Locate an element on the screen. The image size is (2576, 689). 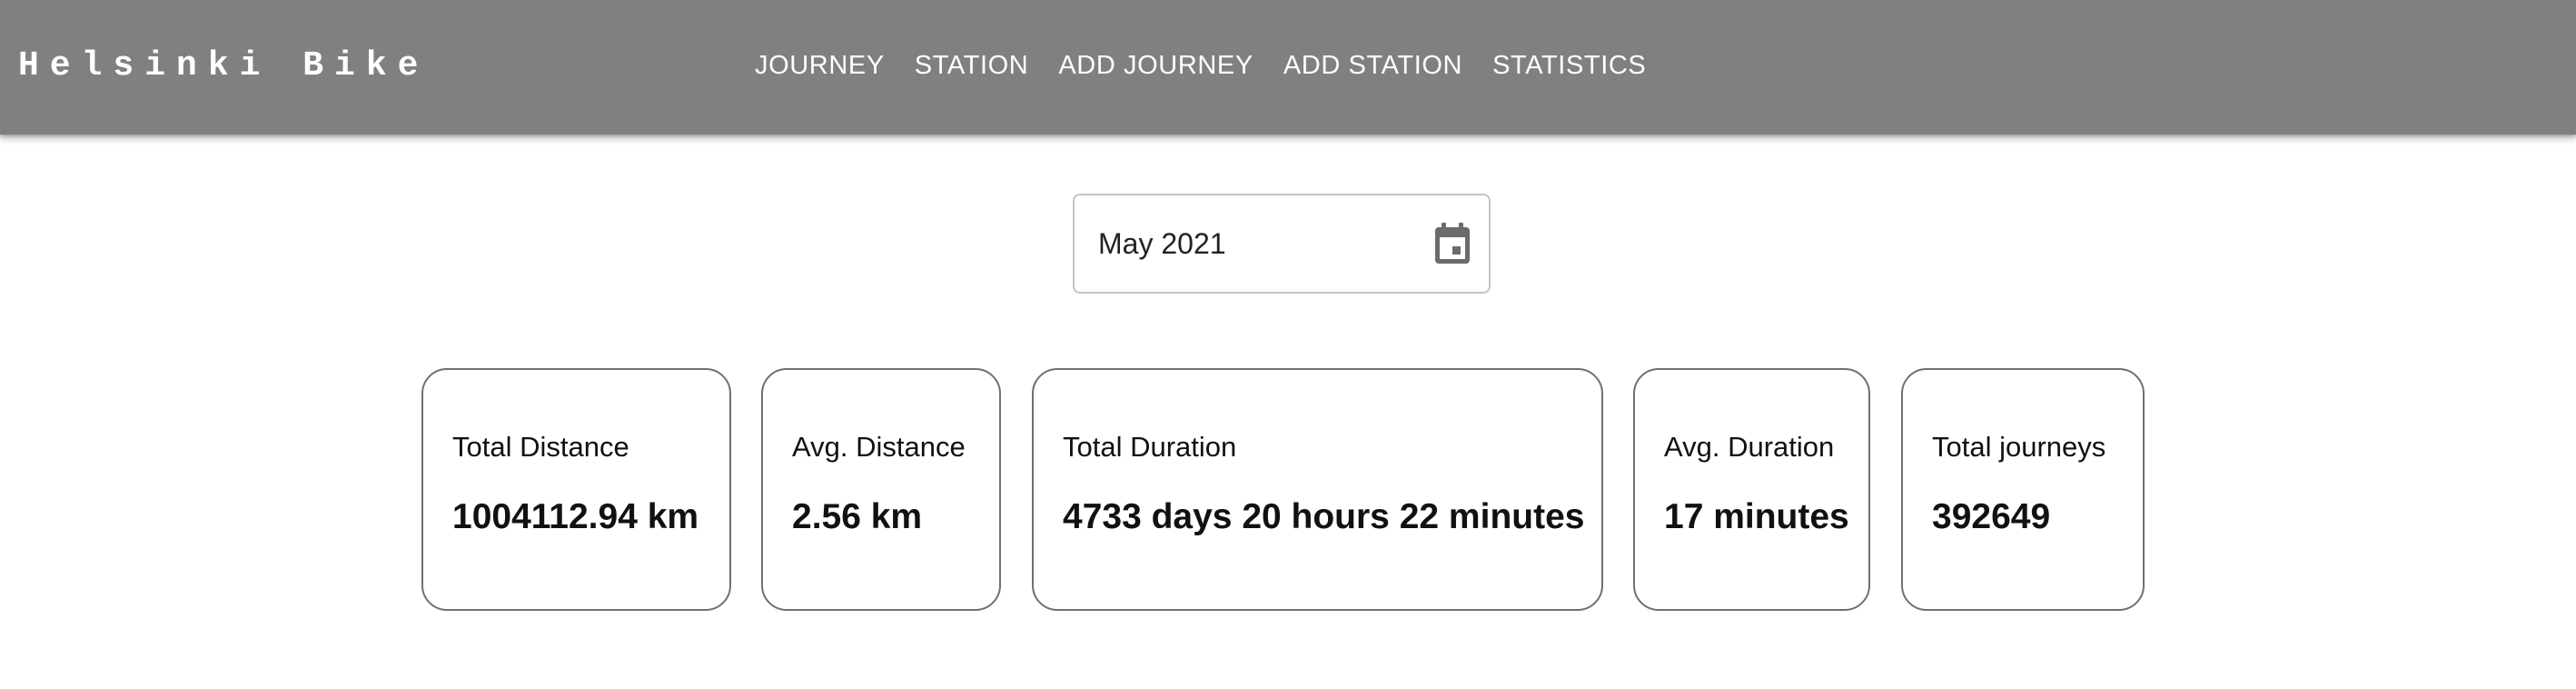
stat-label: Total Distance is located at coordinates (540, 447).